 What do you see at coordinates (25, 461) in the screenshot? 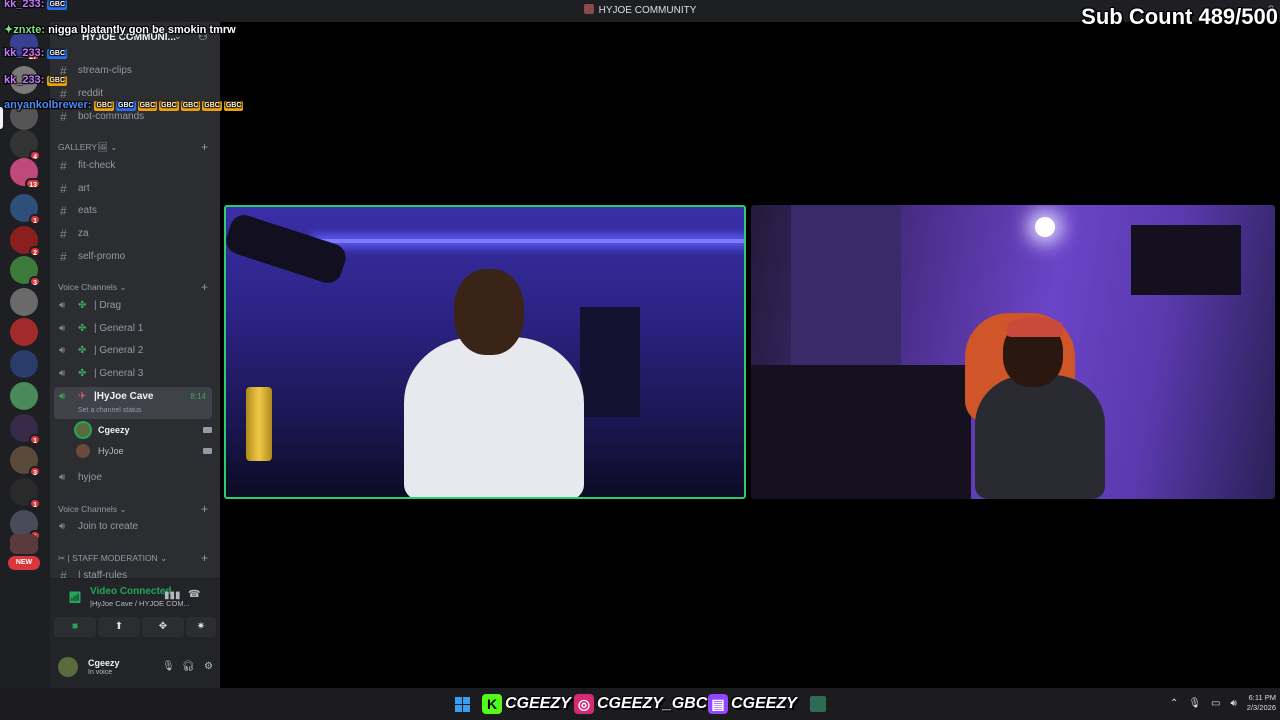
I see `server-icon-14: 3` at bounding box center [25, 461].